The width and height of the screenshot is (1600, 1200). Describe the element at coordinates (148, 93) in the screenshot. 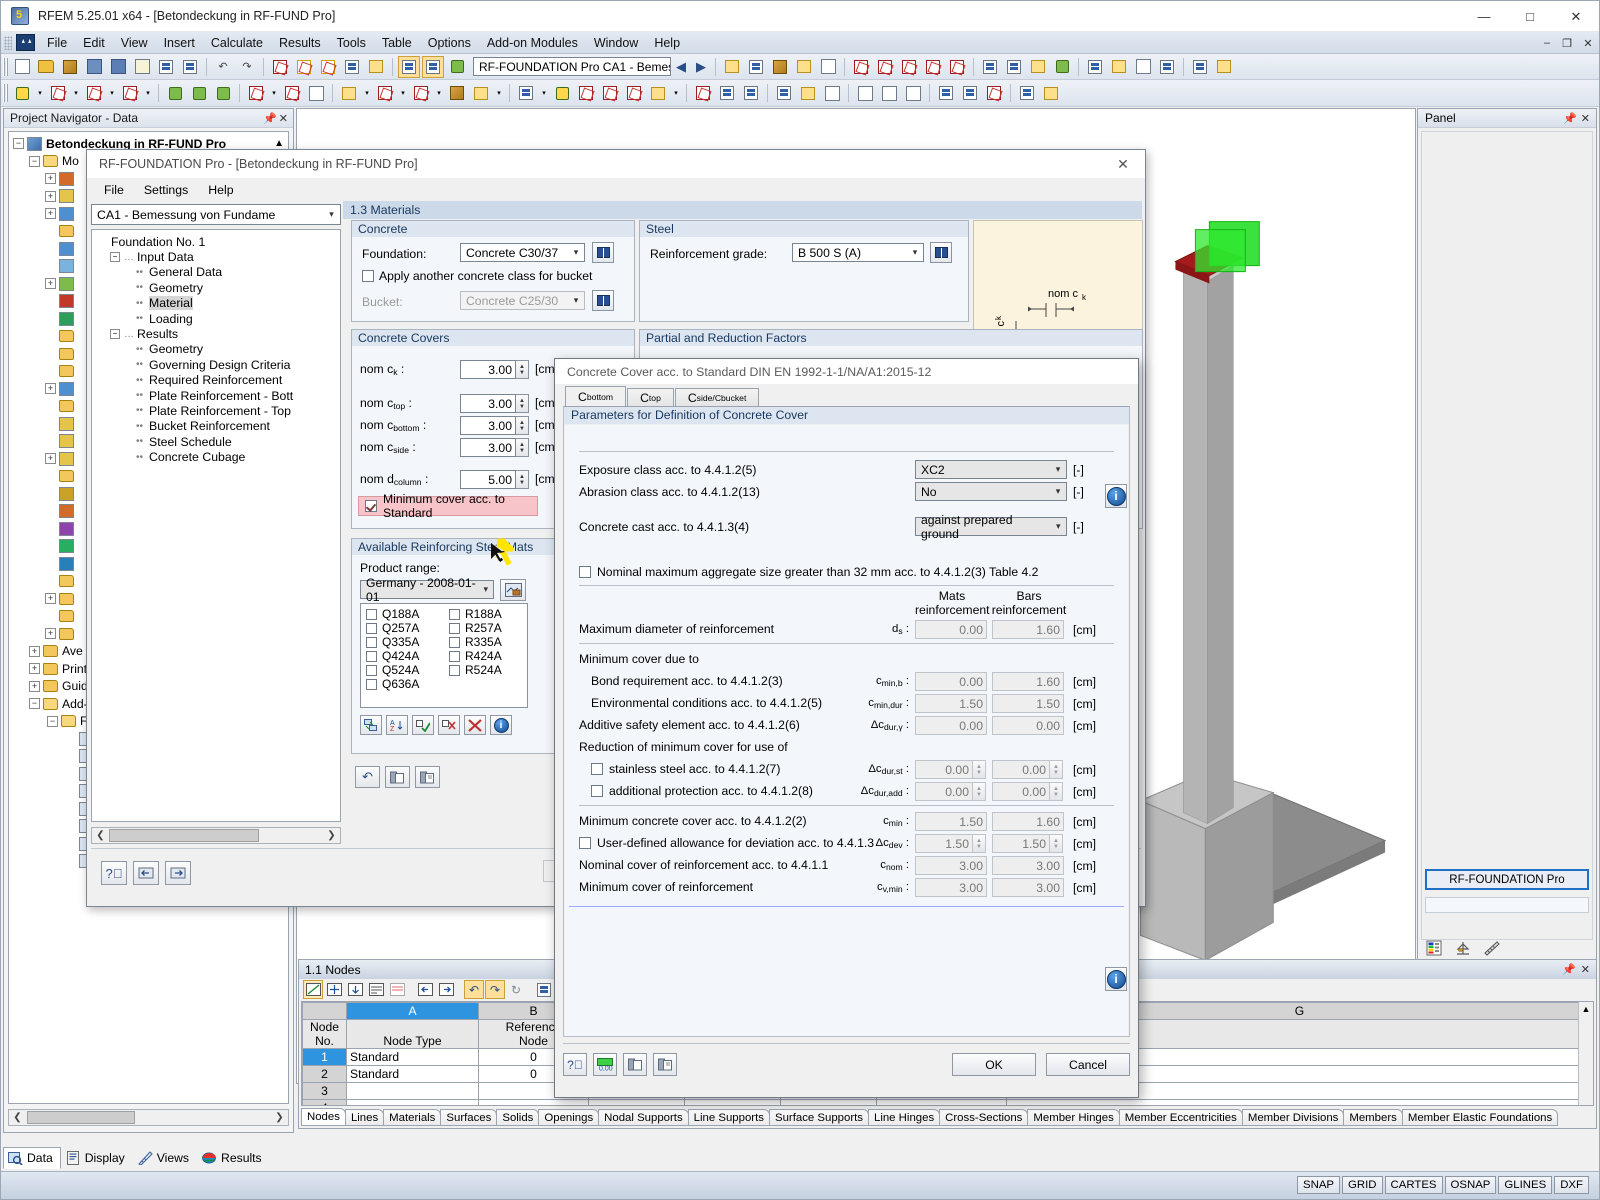

I see `surface-dropdown-icon: ▾` at that location.